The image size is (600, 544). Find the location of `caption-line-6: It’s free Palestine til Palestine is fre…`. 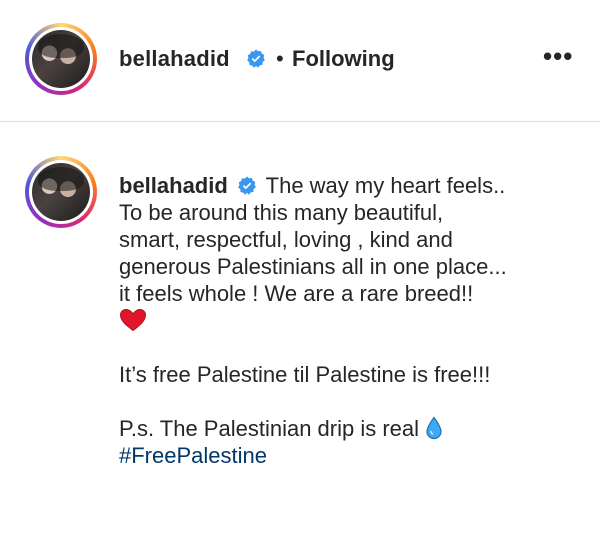

caption-line-6: It’s free Palestine til Palestine is fre… is located at coordinates (305, 374).